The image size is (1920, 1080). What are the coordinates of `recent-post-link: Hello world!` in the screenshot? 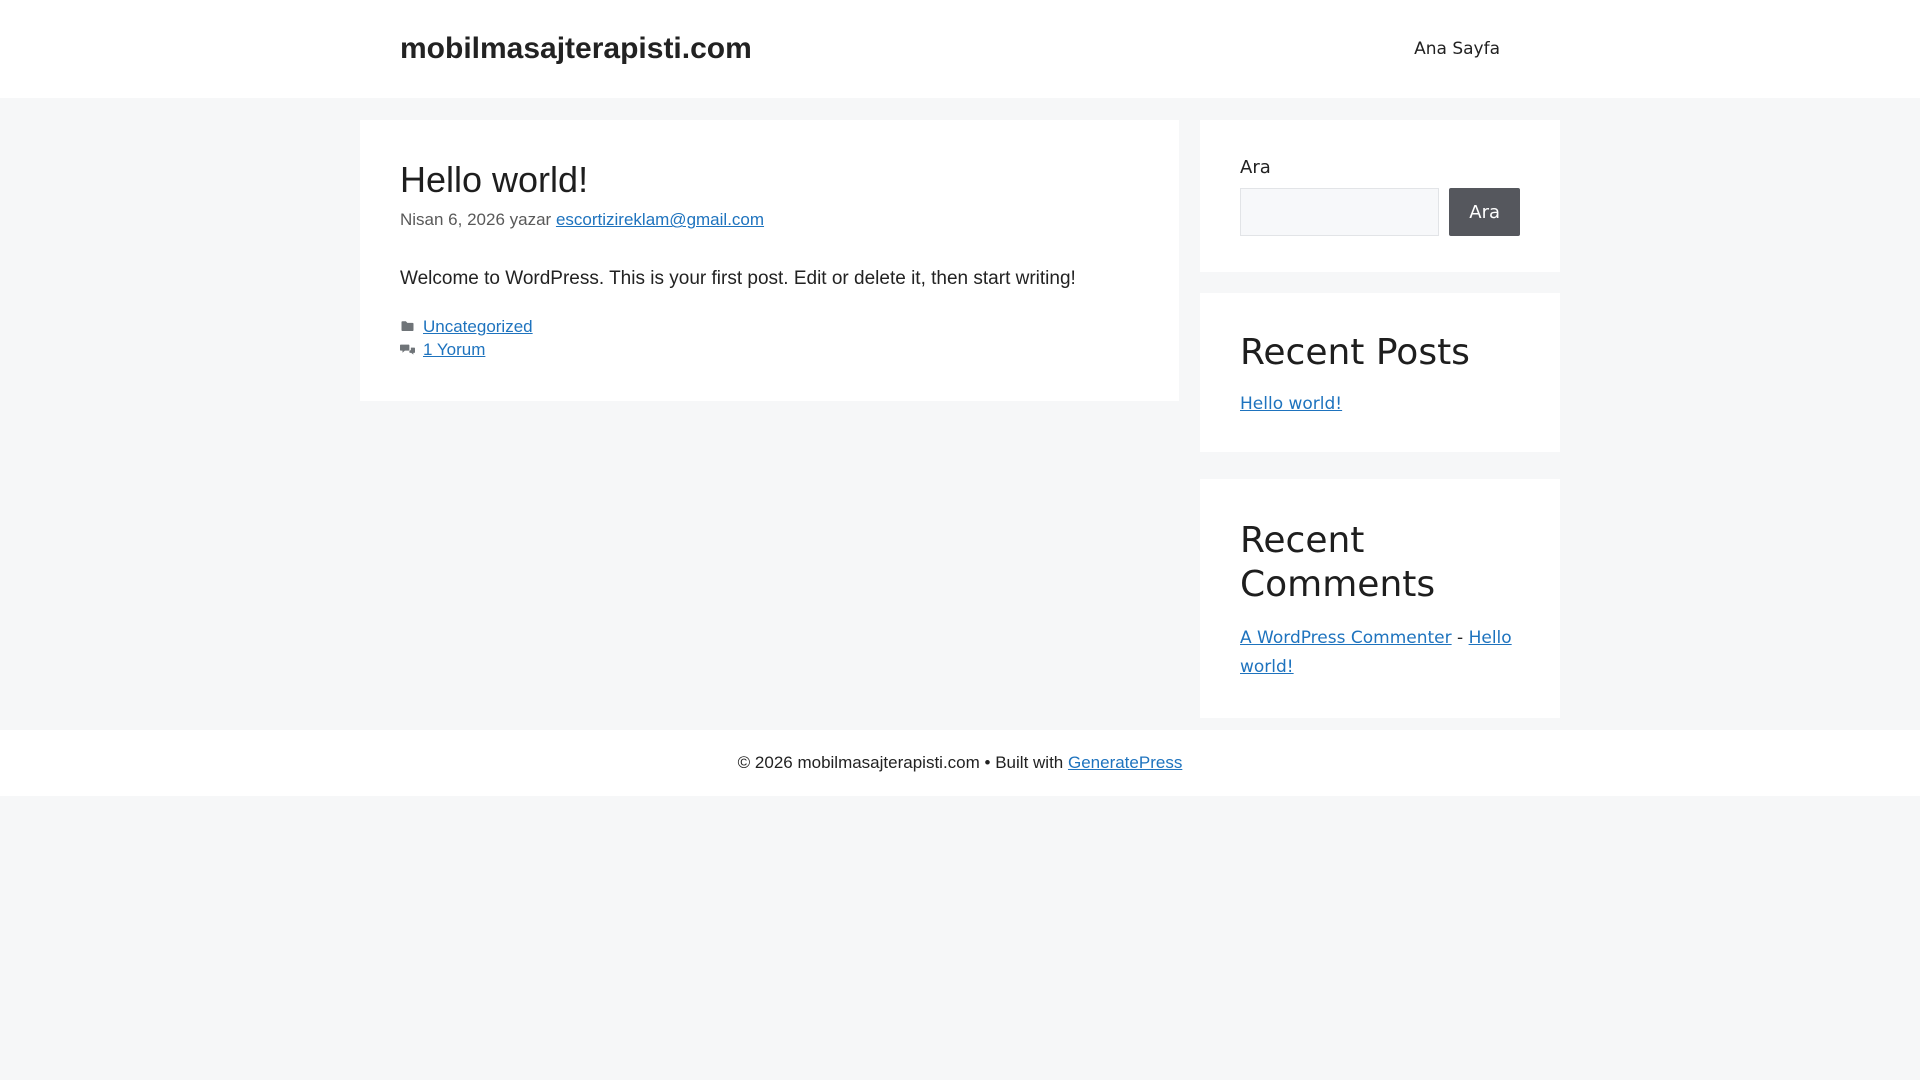 It's located at (1291, 404).